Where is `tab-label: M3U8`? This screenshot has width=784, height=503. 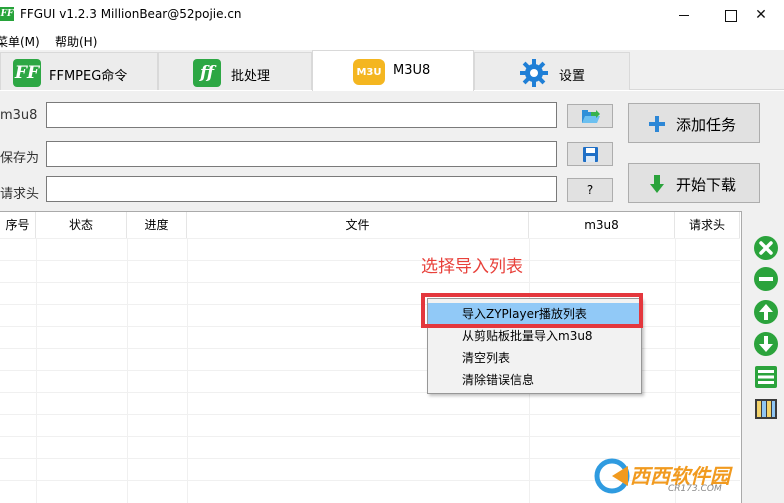 tab-label: M3U8 is located at coordinates (412, 70).